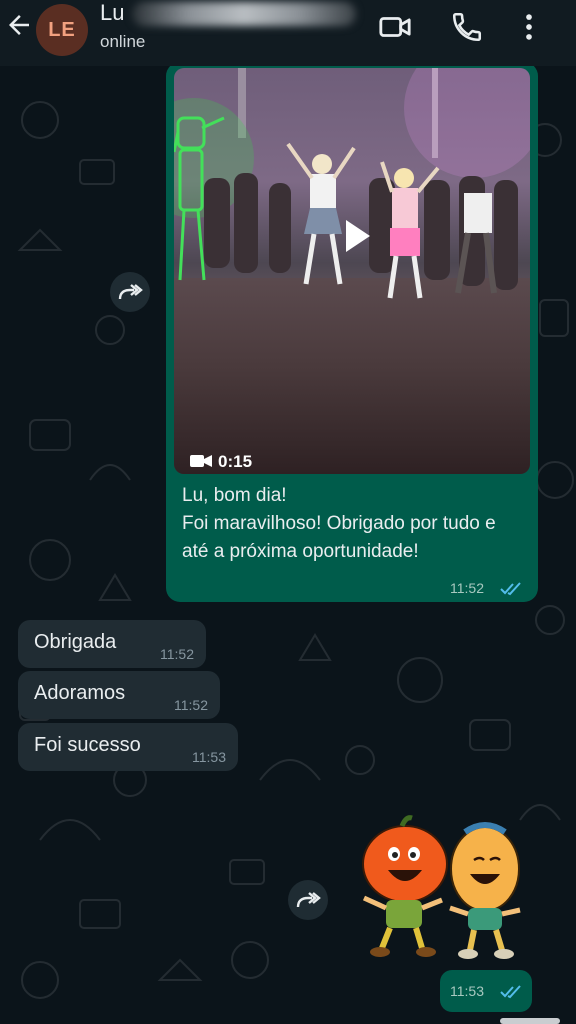 Image resolution: width=576 pixels, height=1024 pixels. Describe the element at coordinates (244, 14) in the screenshot. I see `contact-name-redaction` at that location.